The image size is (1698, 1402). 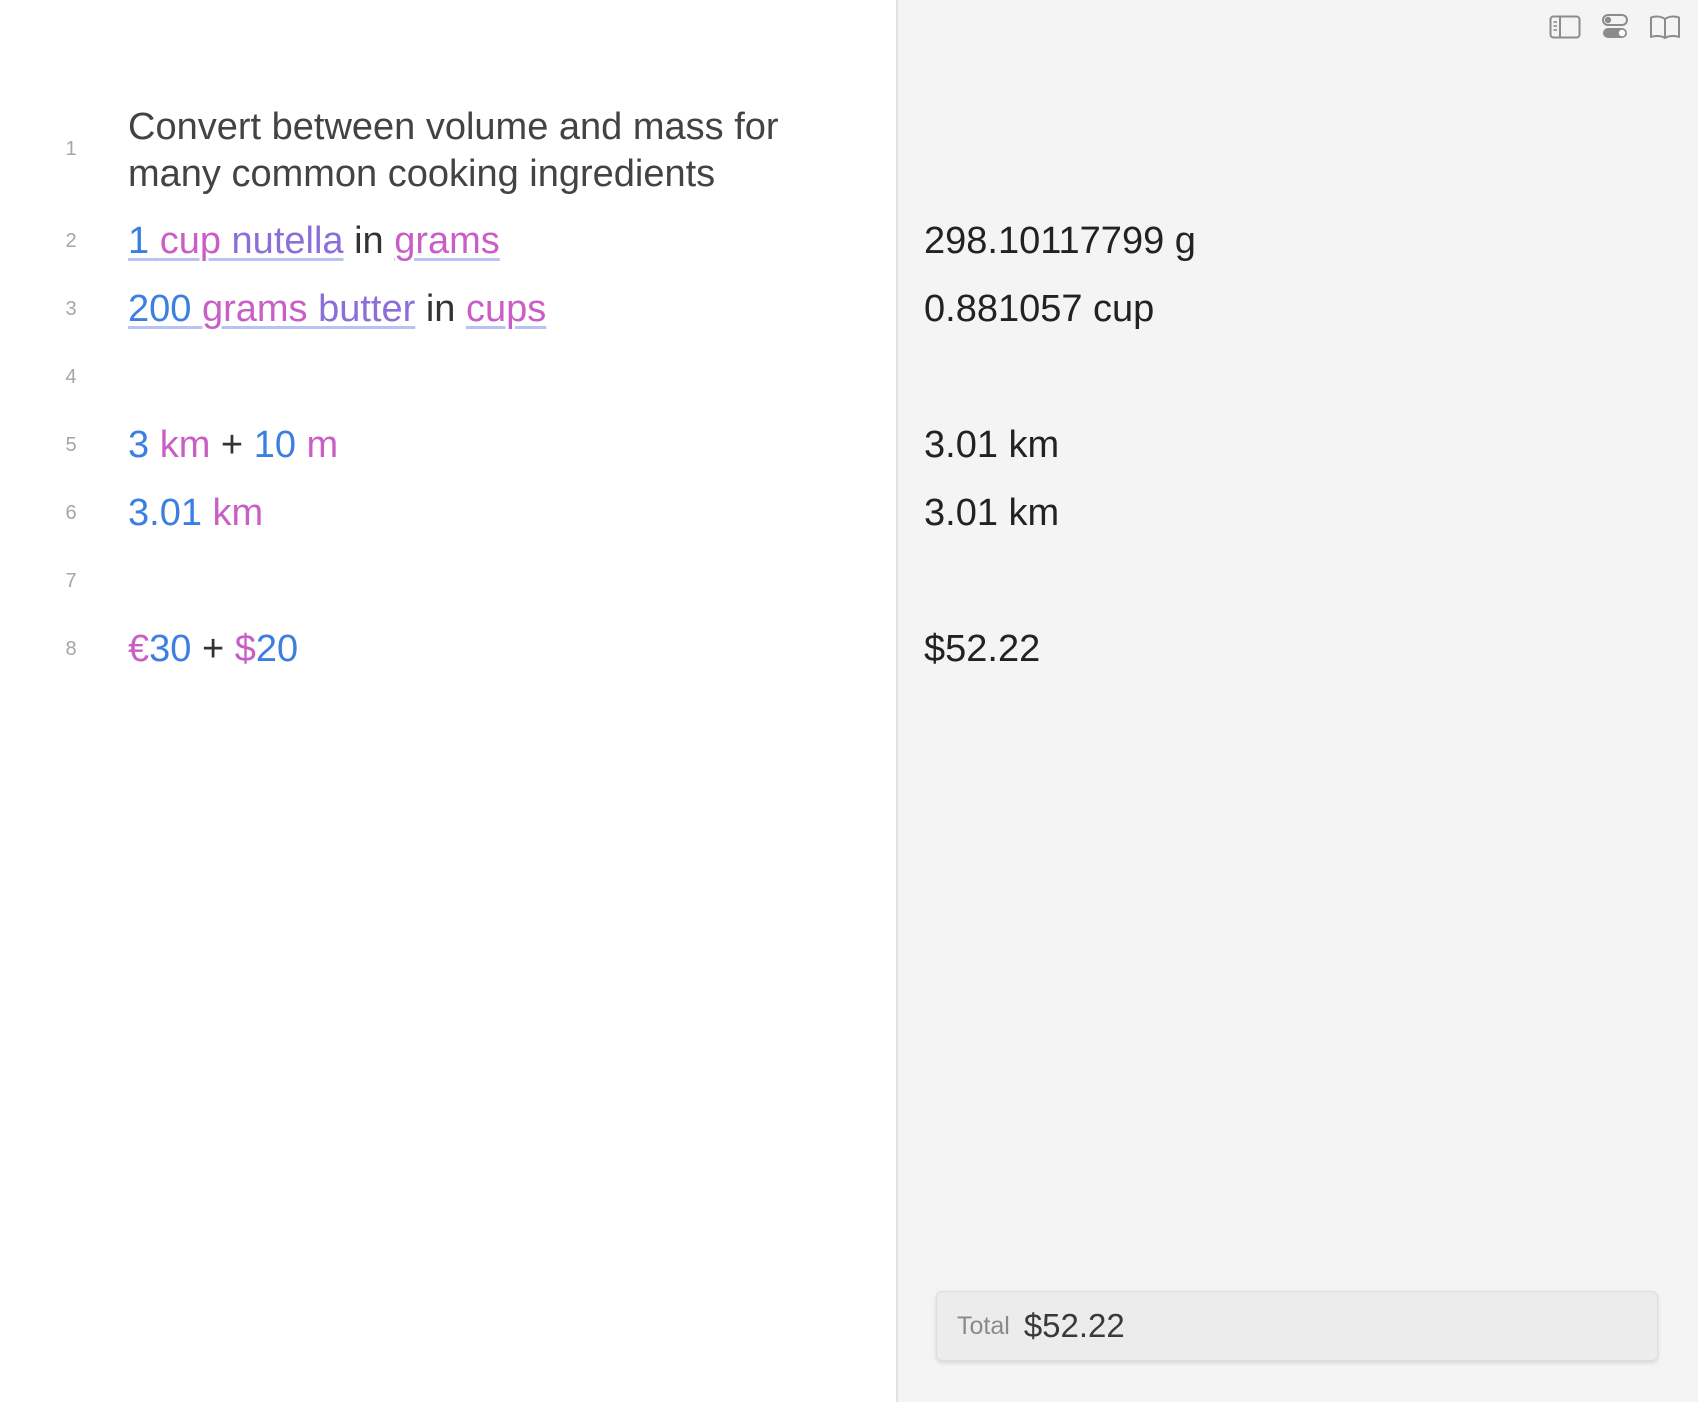 I want to click on number-token: 20, so click(x=277, y=649).